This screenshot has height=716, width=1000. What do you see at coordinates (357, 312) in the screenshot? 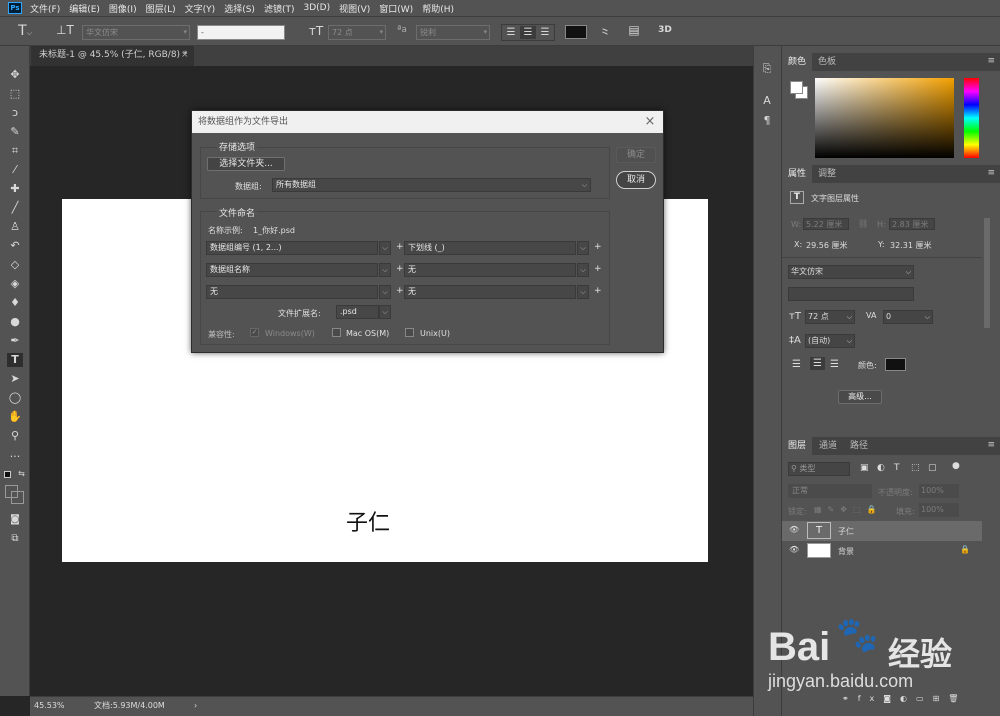
I see `extension-dropdown: .psd` at bounding box center [357, 312].